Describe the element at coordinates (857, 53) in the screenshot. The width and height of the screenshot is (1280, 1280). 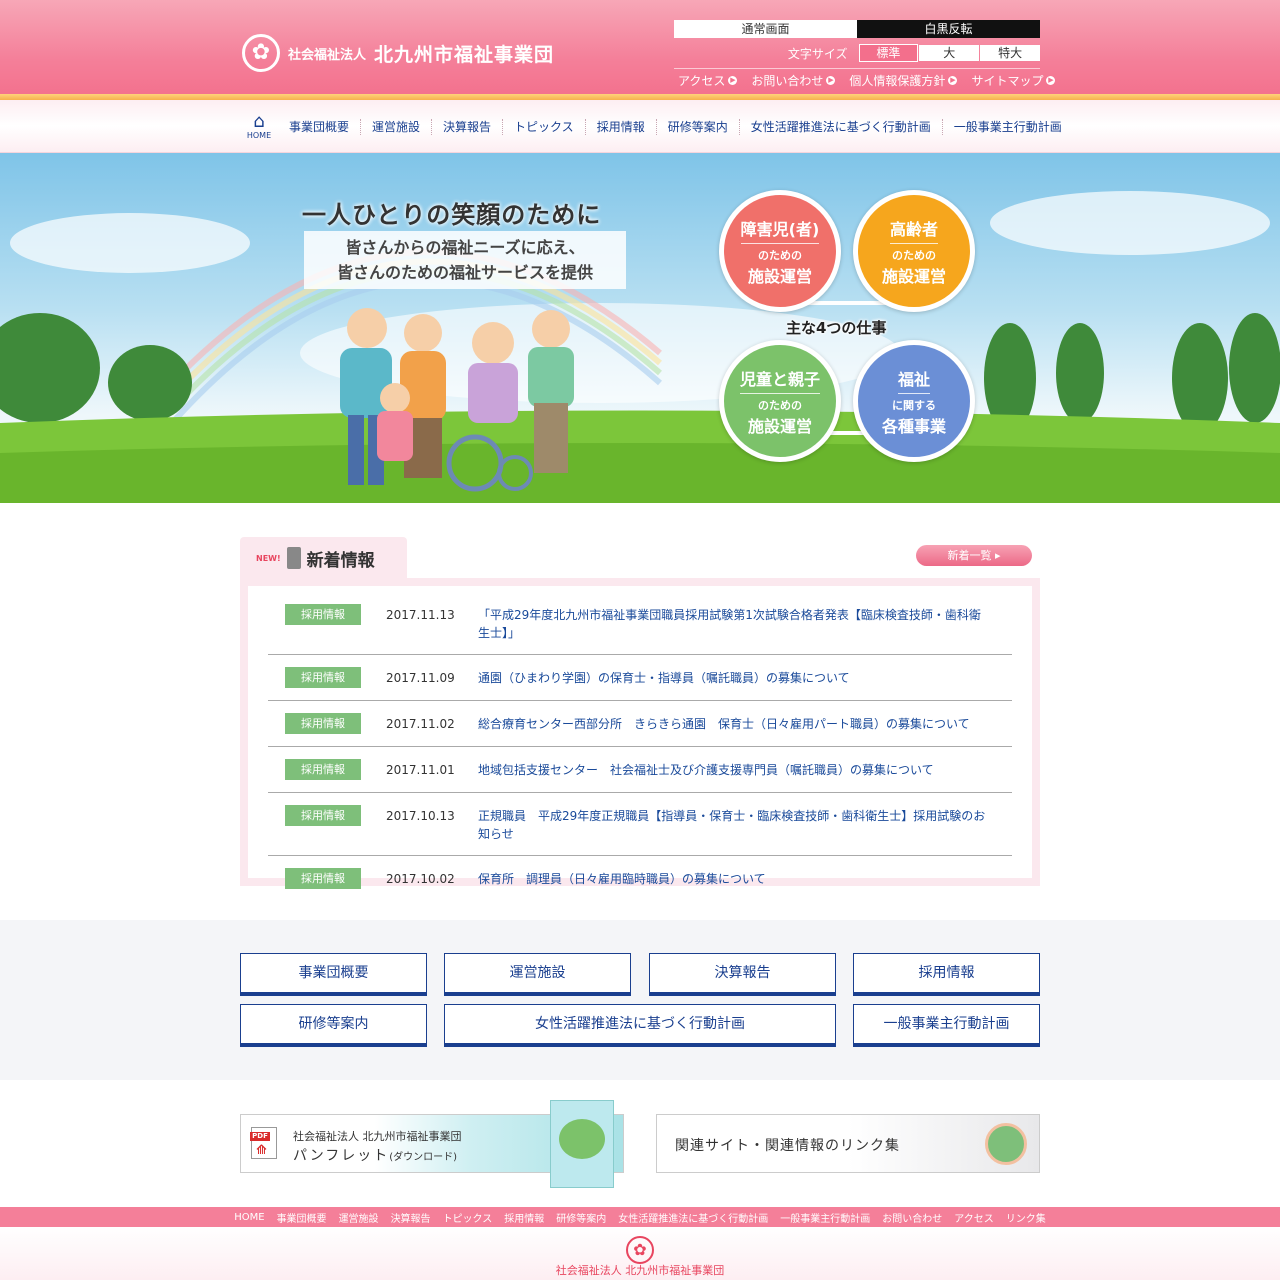
I see `font-size-switcher: 文字サイズ 標準 大 特大` at that location.